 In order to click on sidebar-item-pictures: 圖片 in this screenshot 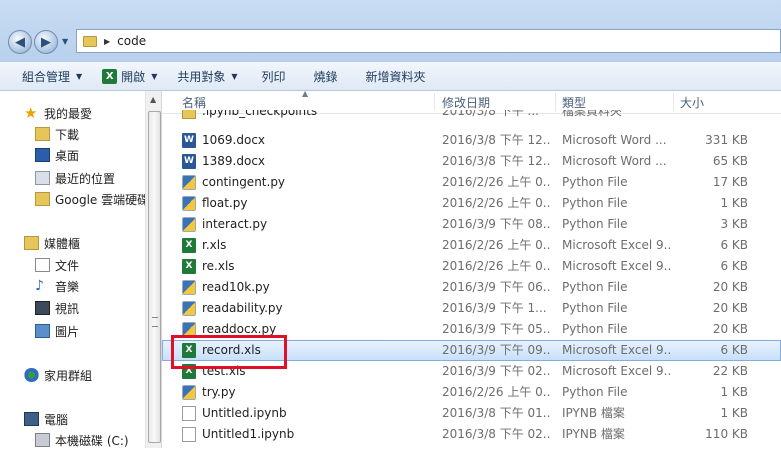, I will do `click(57, 331)`.